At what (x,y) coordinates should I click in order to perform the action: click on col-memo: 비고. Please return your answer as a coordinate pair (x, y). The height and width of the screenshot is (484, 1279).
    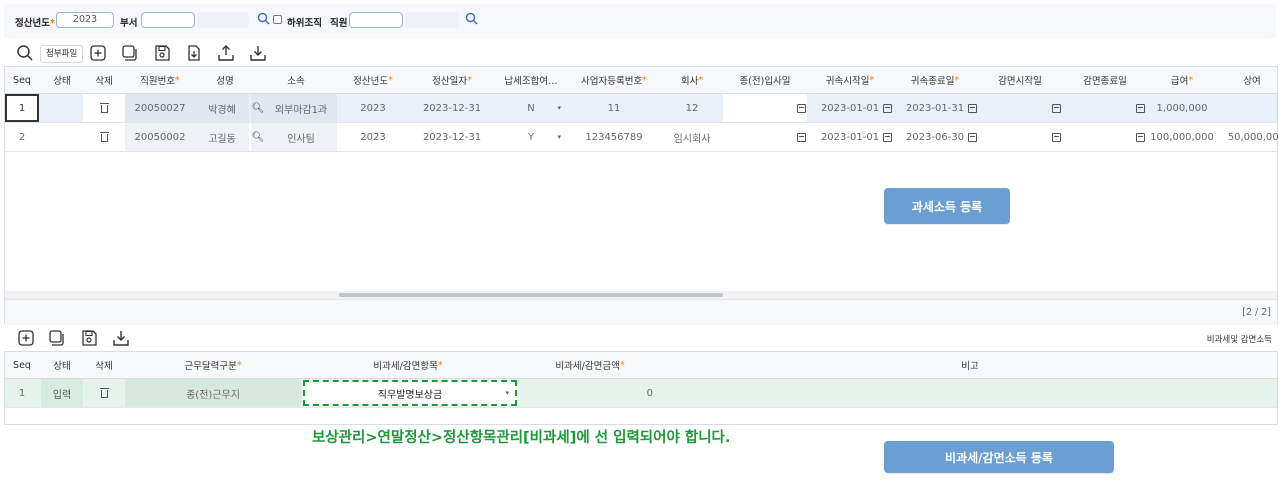
    Looking at the image, I should click on (970, 366).